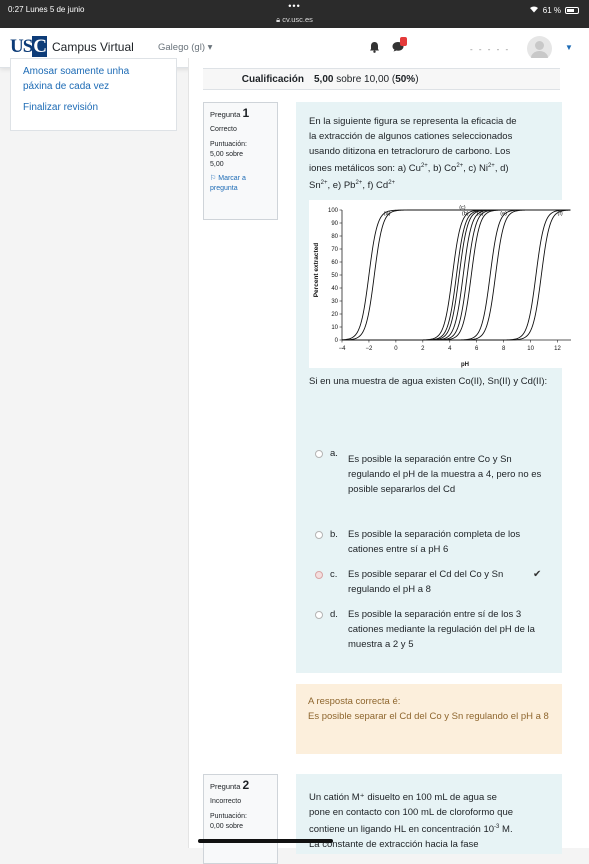 The width and height of the screenshot is (589, 864). What do you see at coordinates (334, 328) in the screenshot?
I see `y-tick-label: 10` at bounding box center [334, 328].